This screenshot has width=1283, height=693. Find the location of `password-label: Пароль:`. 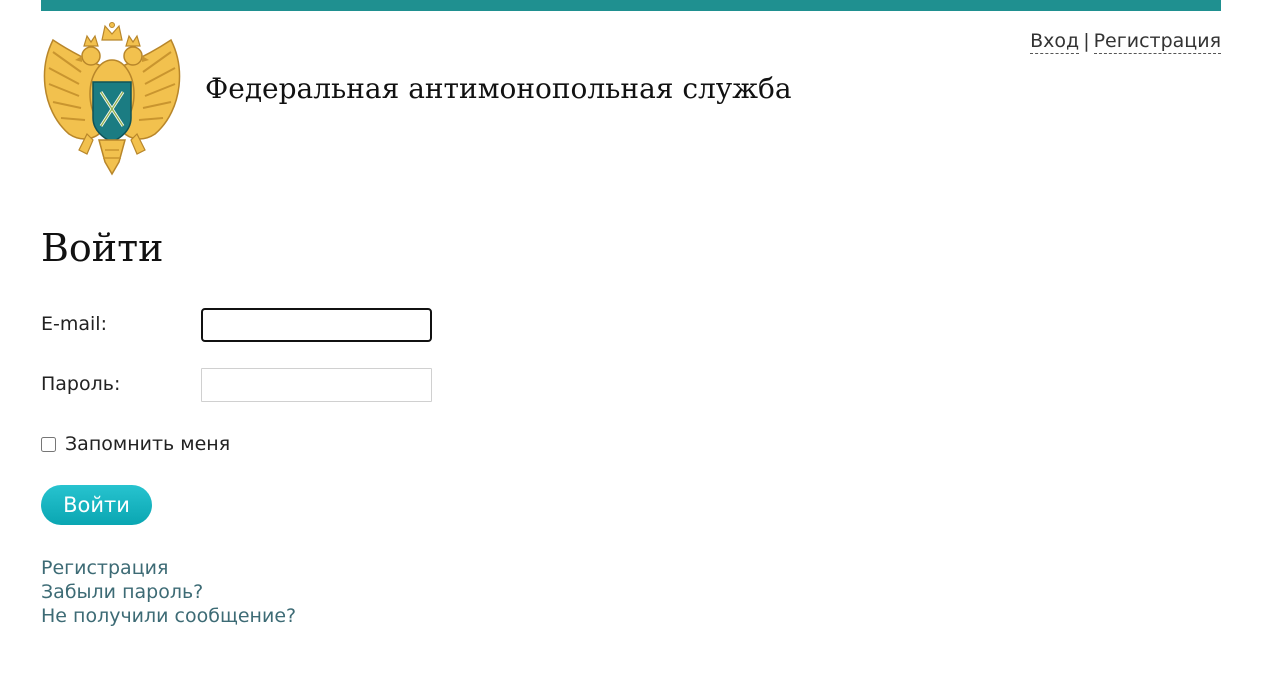

password-label: Пароль: is located at coordinates (81, 384).